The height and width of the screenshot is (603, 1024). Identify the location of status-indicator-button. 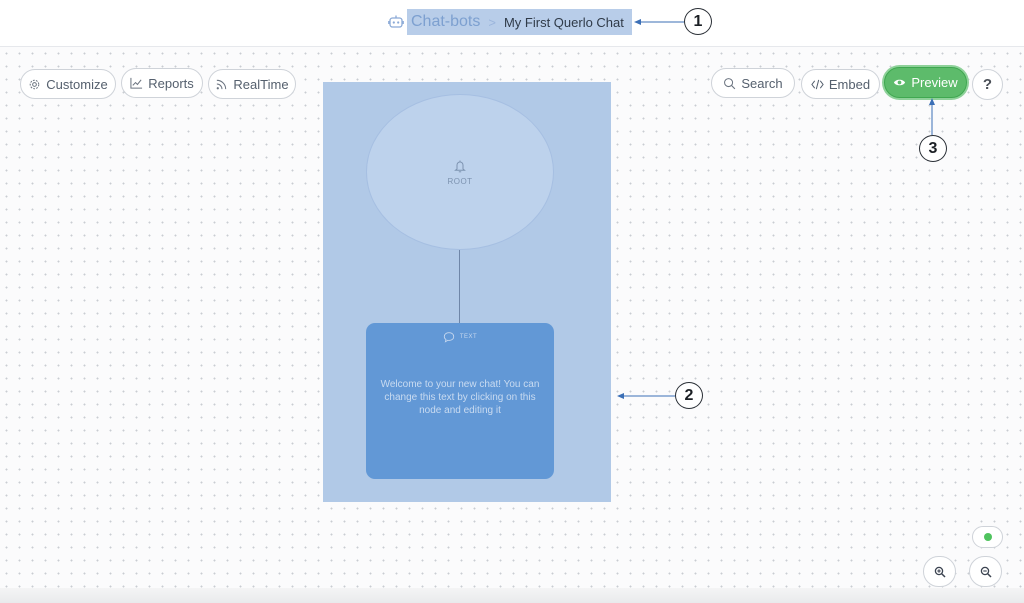
(987, 537).